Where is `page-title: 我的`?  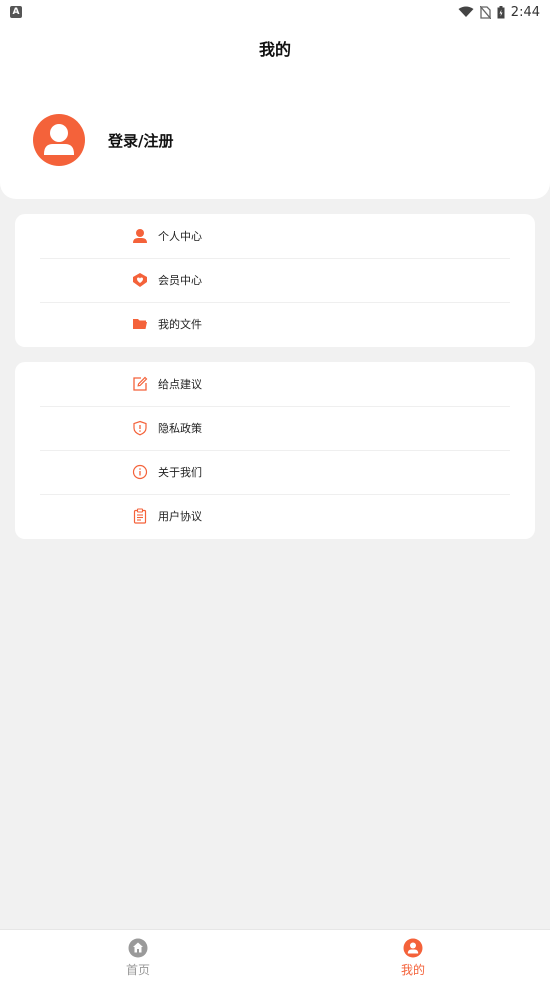 page-title: 我的 is located at coordinates (274, 49).